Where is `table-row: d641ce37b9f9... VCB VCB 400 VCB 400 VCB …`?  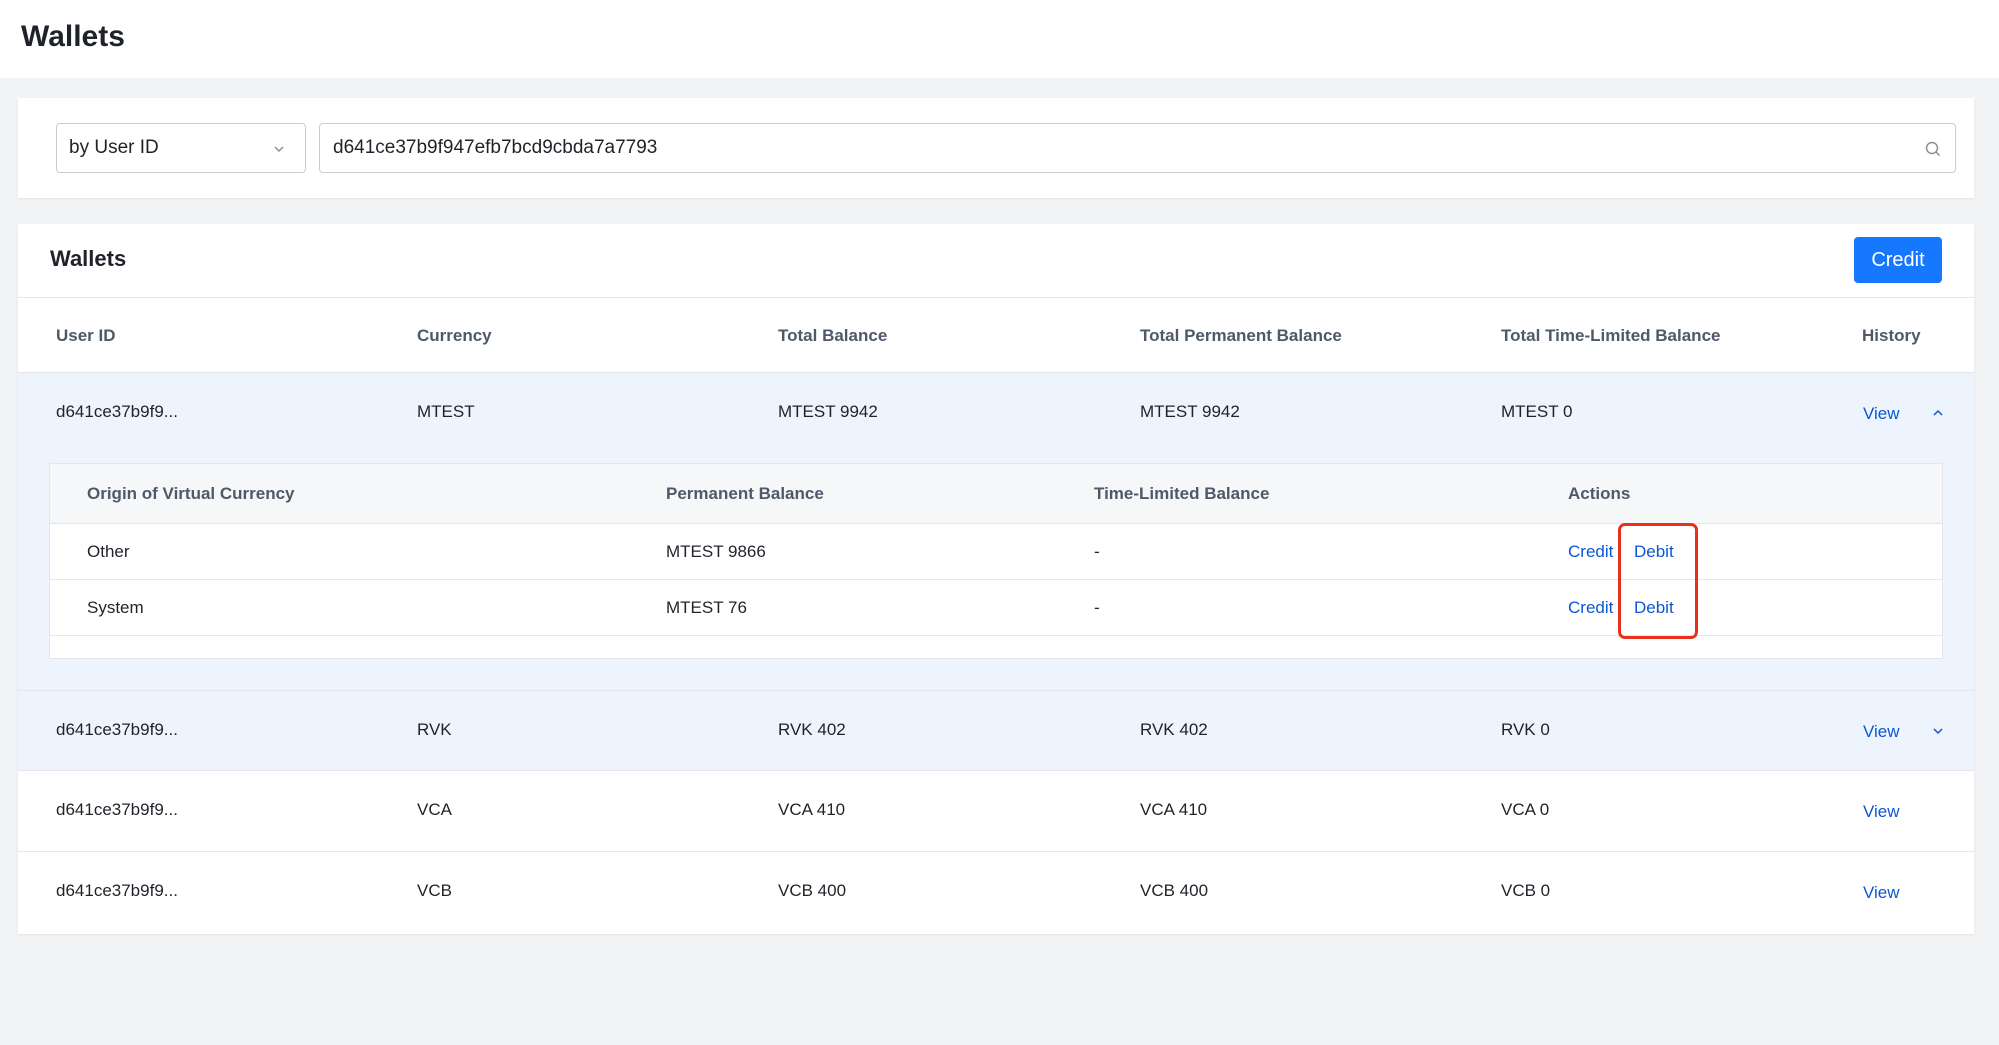 table-row: d641ce37b9f9... VCB VCB 400 VCB 400 VCB … is located at coordinates (996, 892).